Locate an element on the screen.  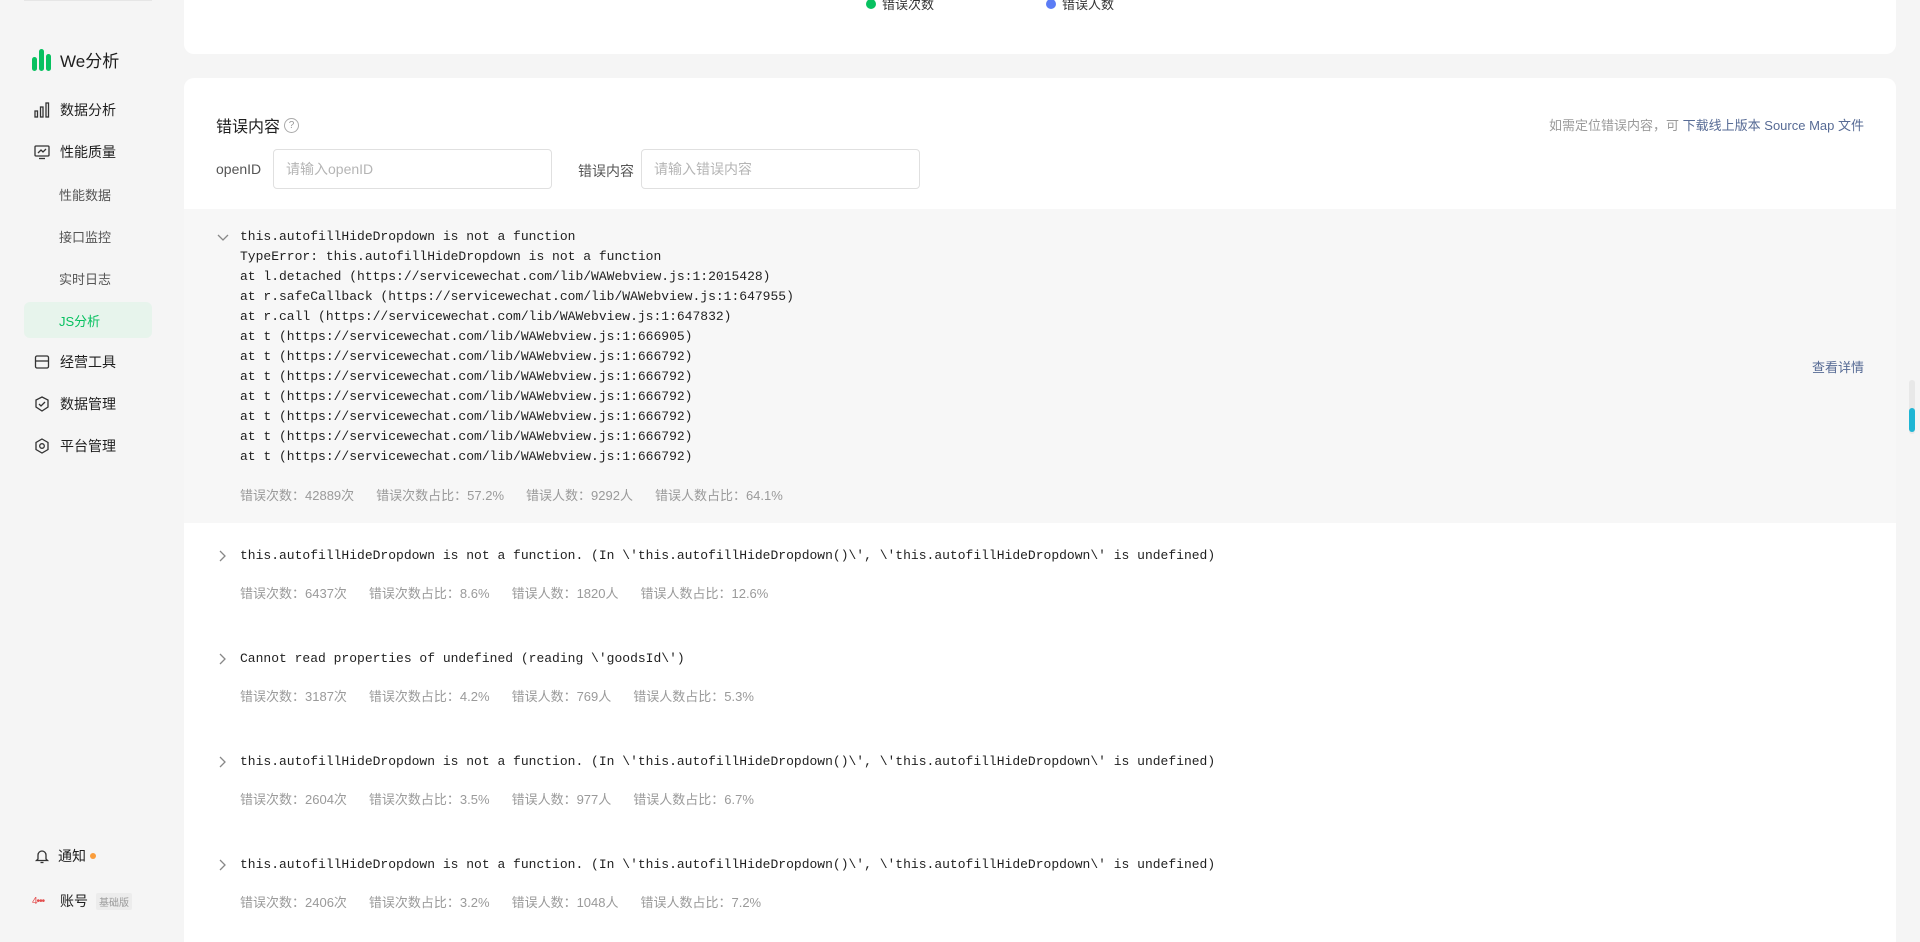
legend-blue-dot-icon is located at coordinates (1051, 4).